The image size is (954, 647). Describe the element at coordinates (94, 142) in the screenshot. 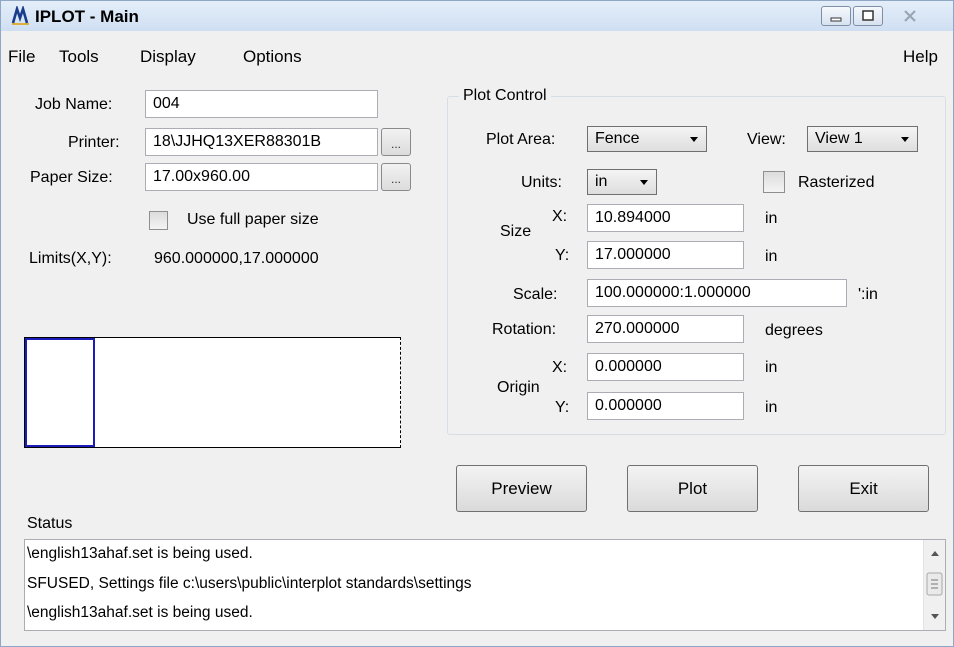

I see `printer-label: Printer:` at that location.